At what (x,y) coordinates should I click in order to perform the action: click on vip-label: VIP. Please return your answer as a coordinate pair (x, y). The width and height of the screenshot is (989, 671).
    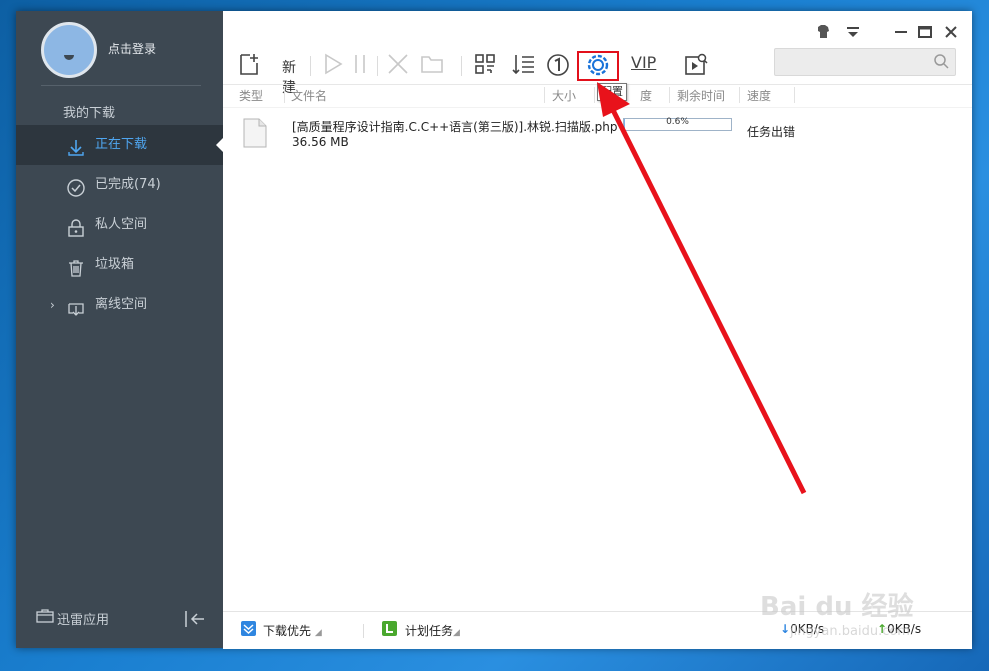
    Looking at the image, I should click on (644, 62).